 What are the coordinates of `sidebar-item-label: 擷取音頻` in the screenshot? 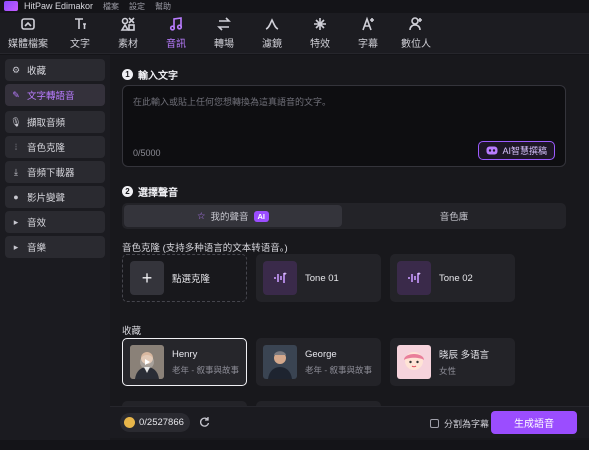 It's located at (46, 123).